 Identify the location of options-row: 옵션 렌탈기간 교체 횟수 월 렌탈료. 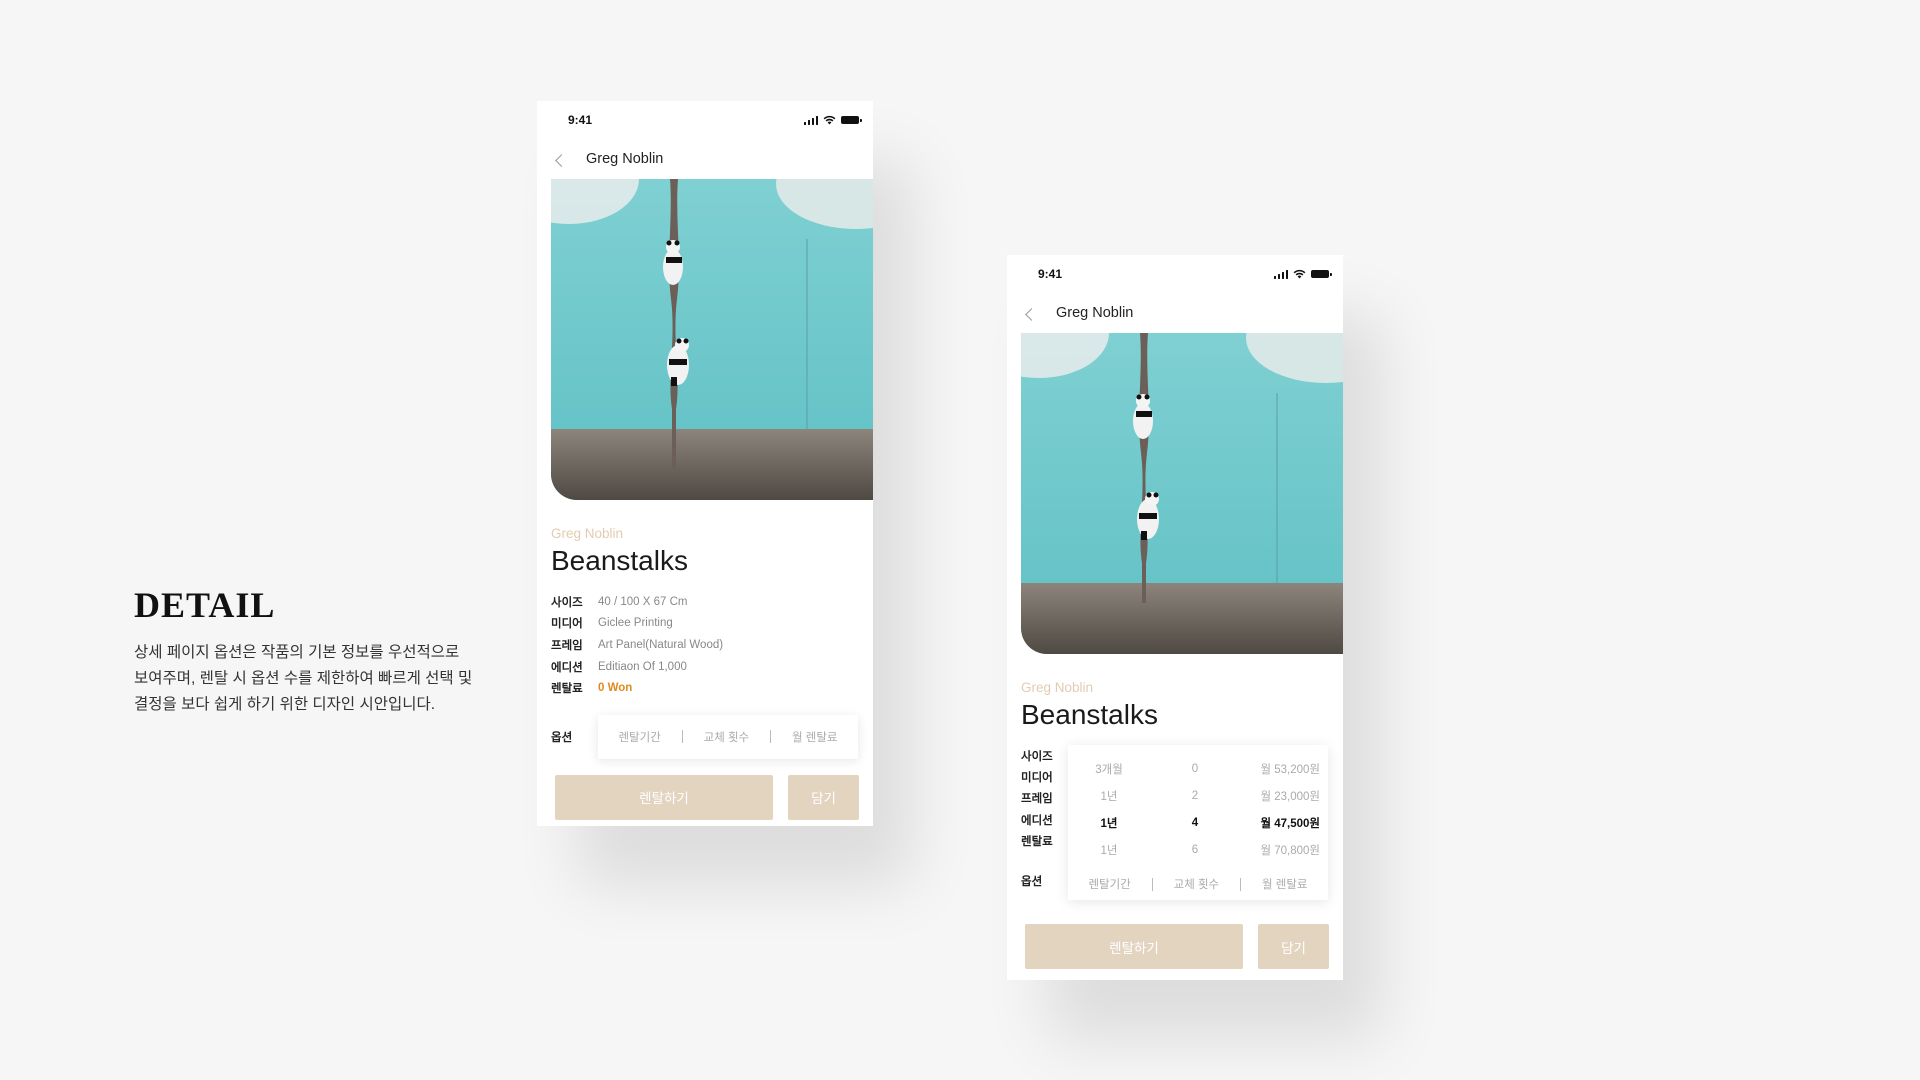
(705, 736).